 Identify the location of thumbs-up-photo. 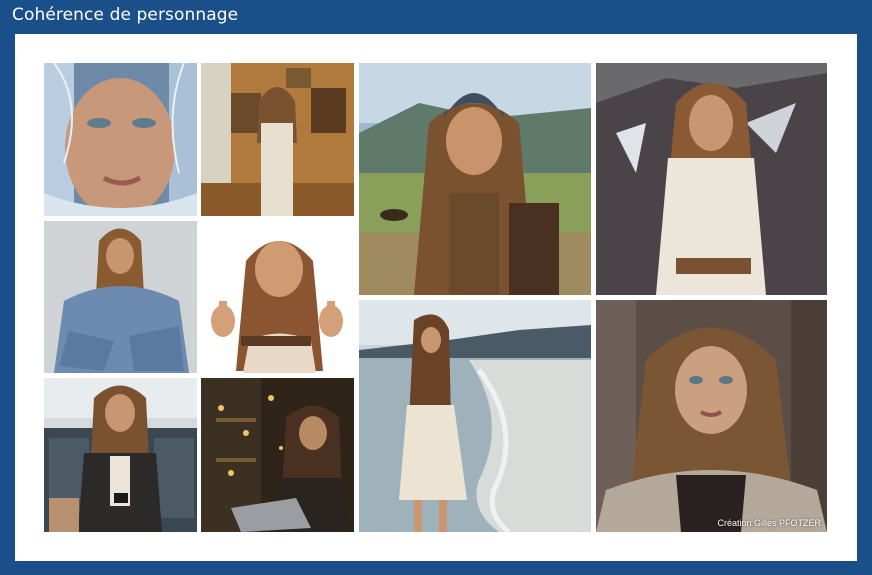
(277, 297).